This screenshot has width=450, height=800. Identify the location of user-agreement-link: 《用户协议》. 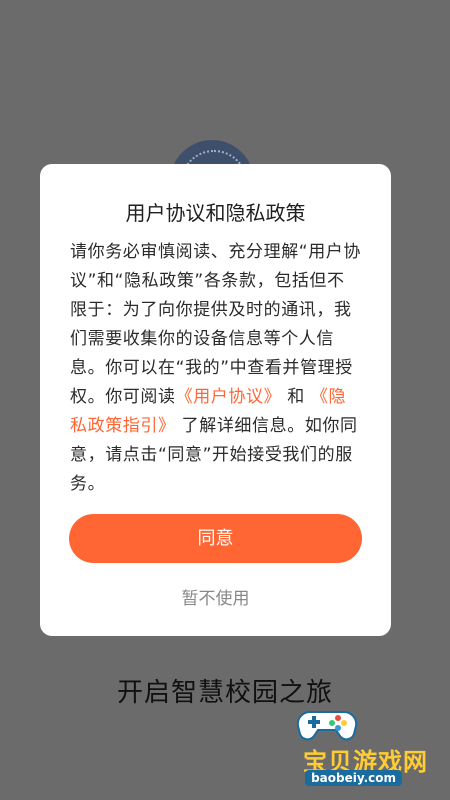
(229, 397).